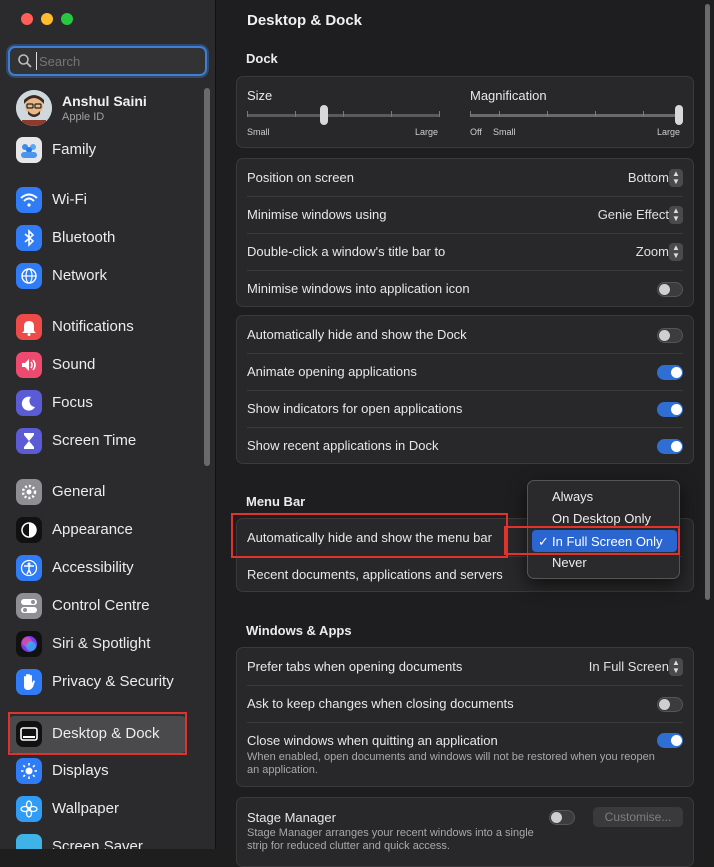  I want to click on sidebar-item-label: Control Centre, so click(101, 605).